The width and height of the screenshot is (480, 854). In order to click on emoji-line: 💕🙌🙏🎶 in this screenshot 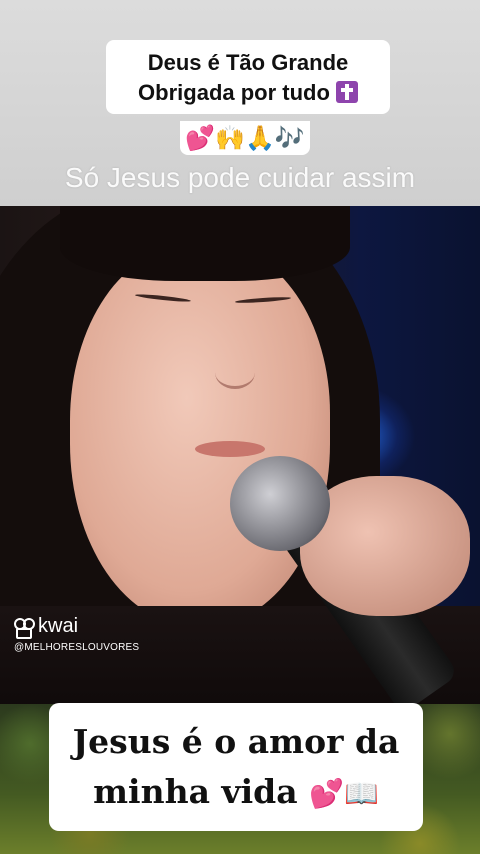, I will do `click(245, 138)`.